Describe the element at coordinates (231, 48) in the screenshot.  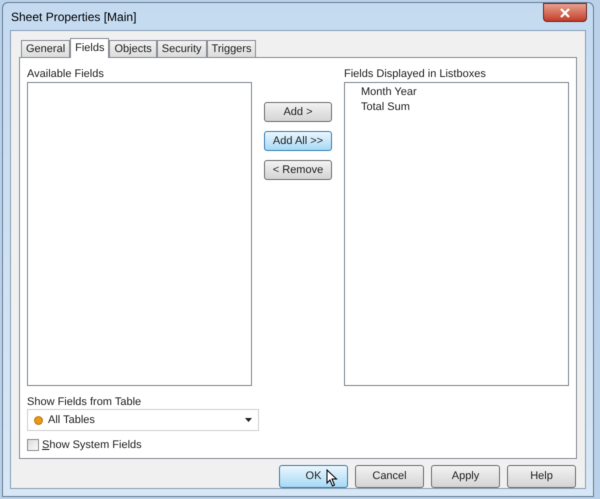
I see `tab: Triggers` at that location.